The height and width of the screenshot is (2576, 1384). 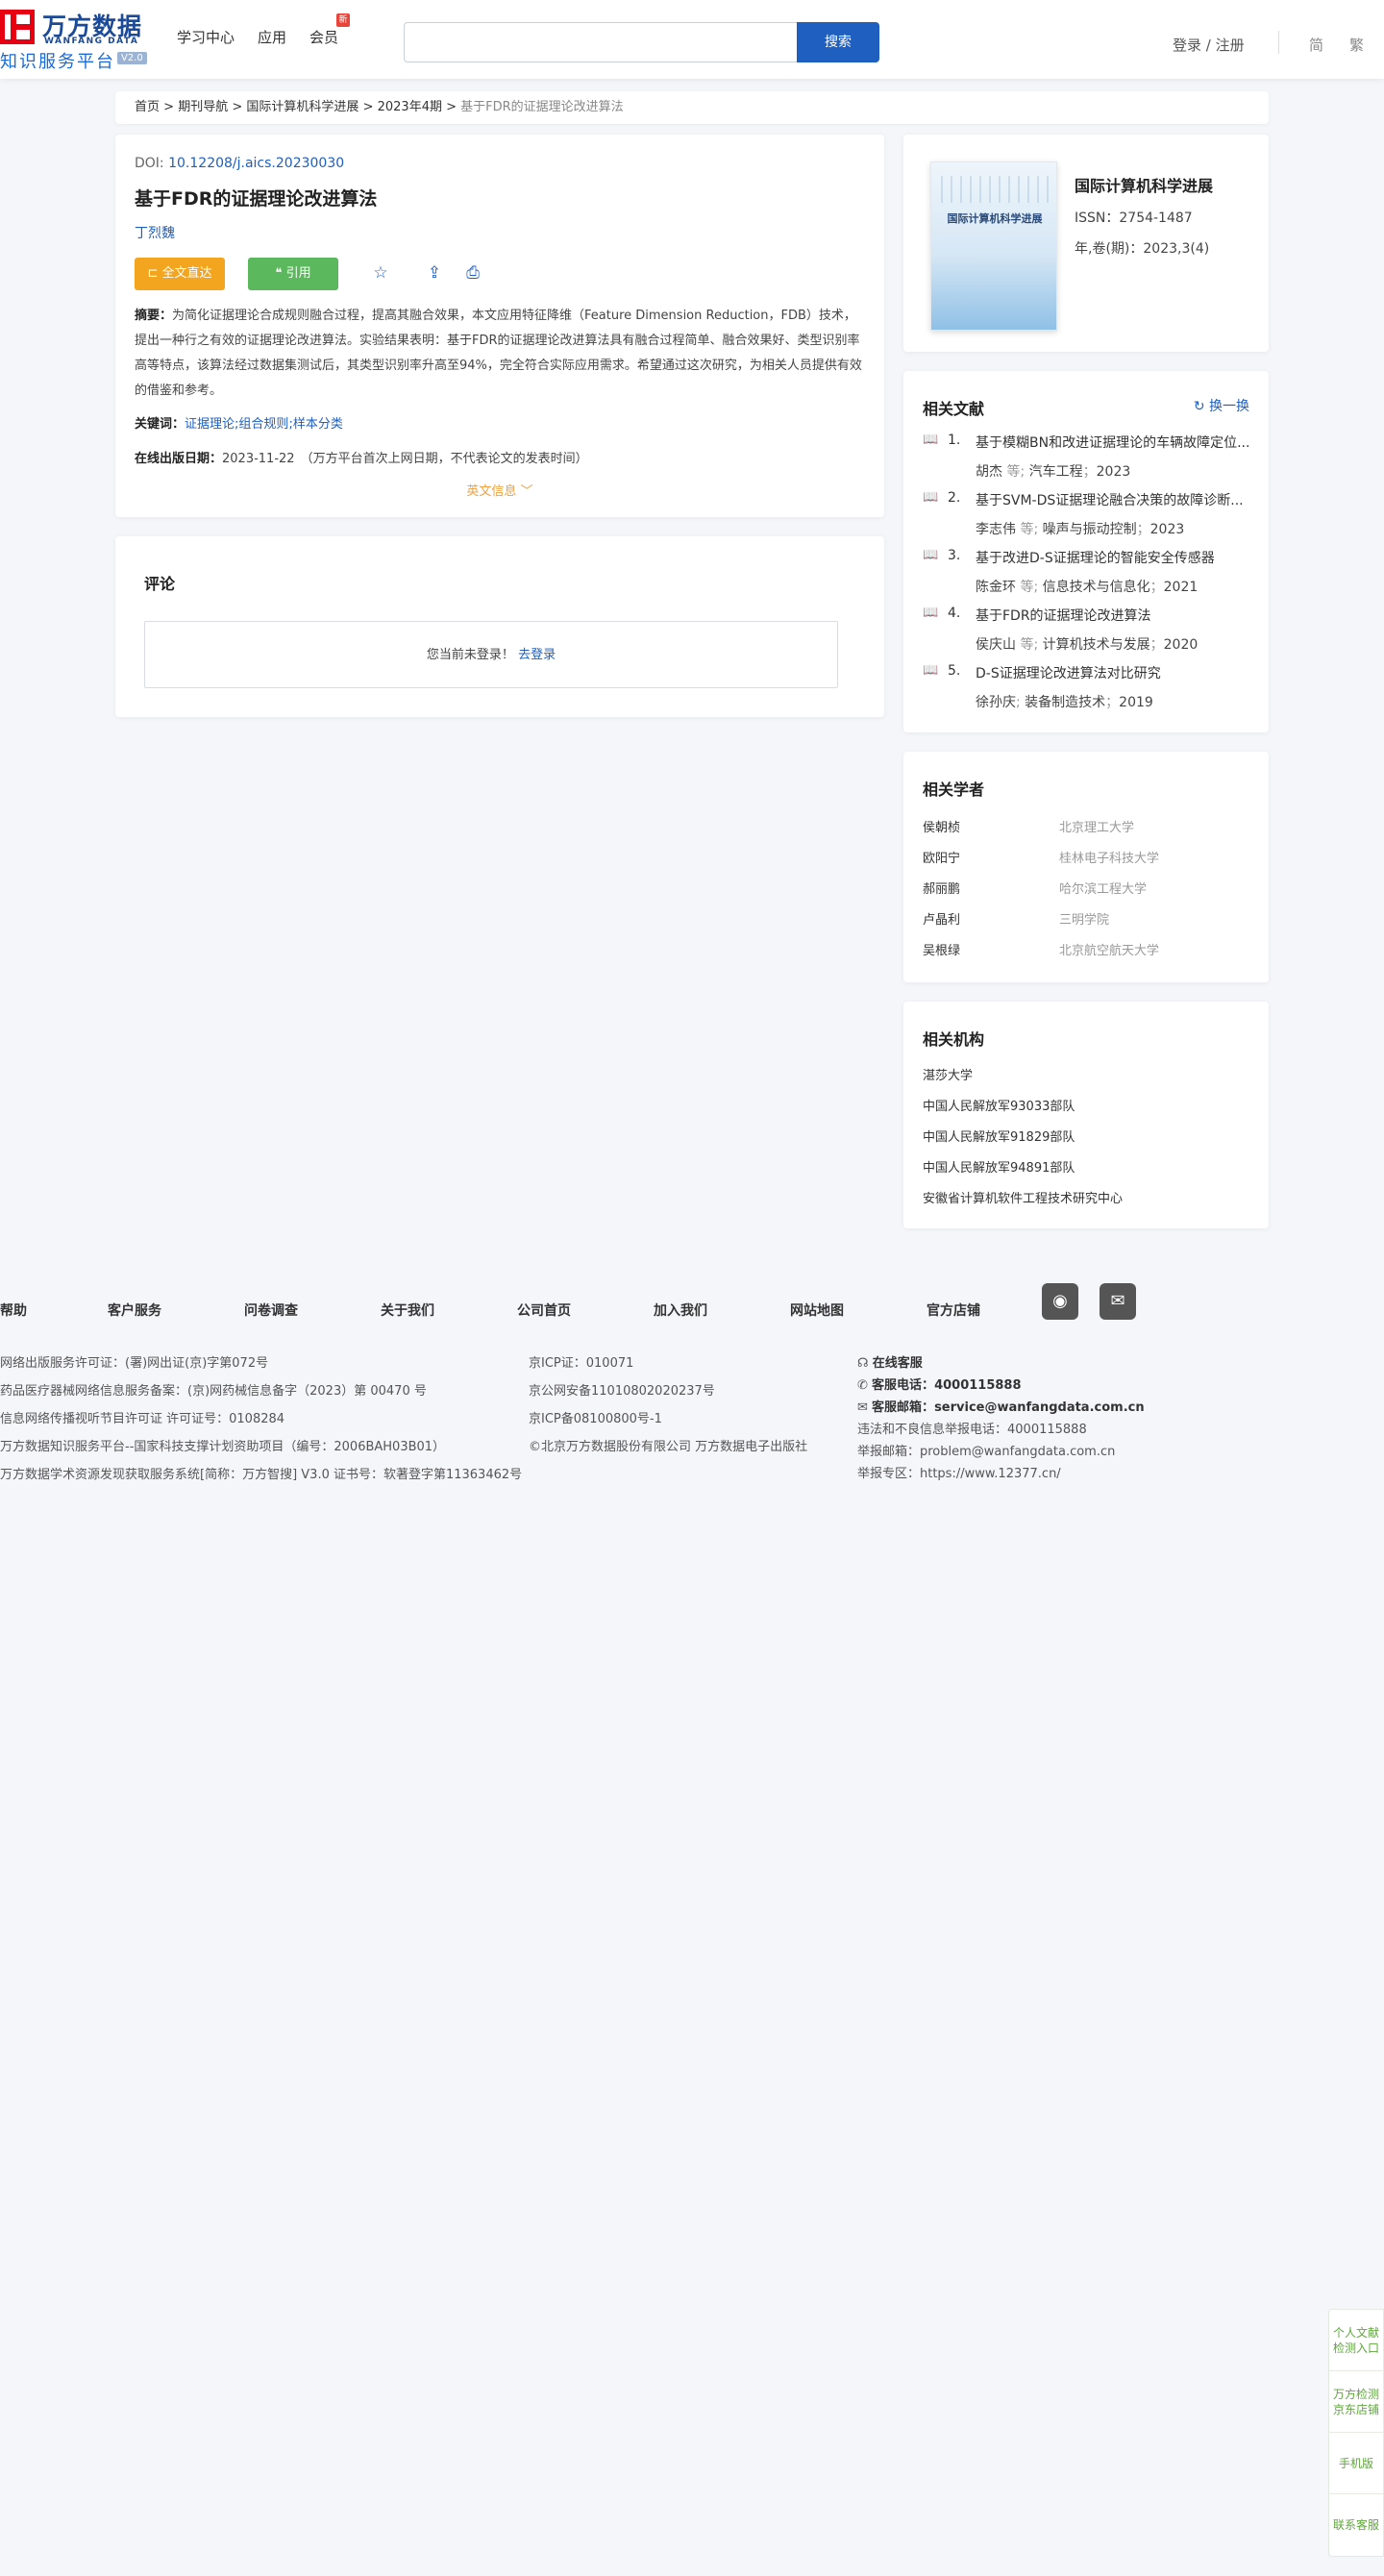 I want to click on doc-meta: 陈金环 等; 信息技术与信息化；2021, so click(x=1087, y=587).